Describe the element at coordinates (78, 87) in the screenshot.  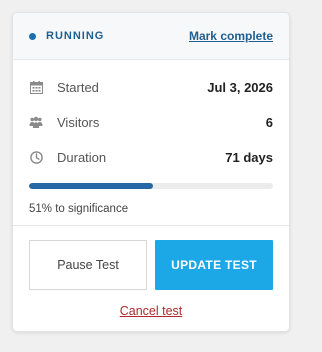
I see `stat-label: Started` at that location.